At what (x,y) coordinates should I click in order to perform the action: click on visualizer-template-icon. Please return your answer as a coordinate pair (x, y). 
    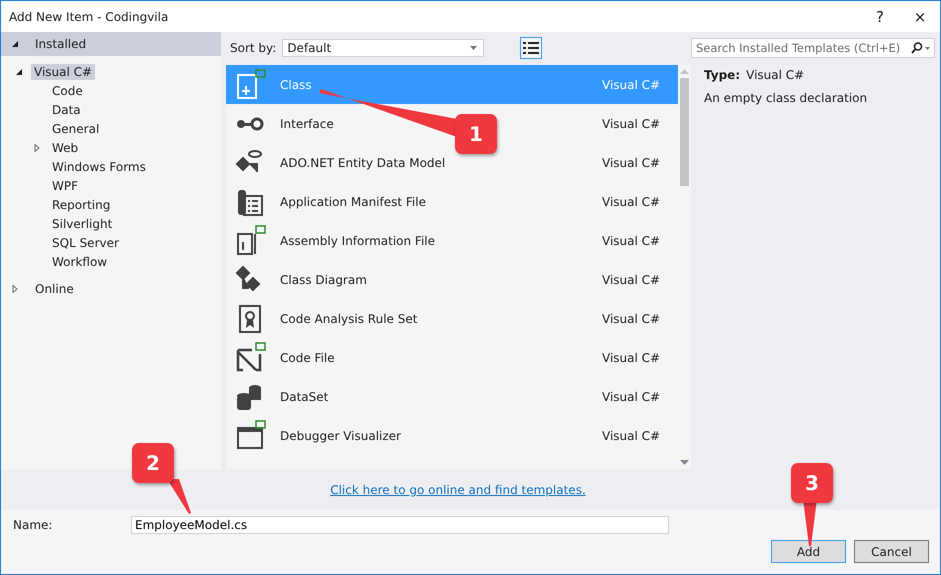
    Looking at the image, I should click on (250, 436).